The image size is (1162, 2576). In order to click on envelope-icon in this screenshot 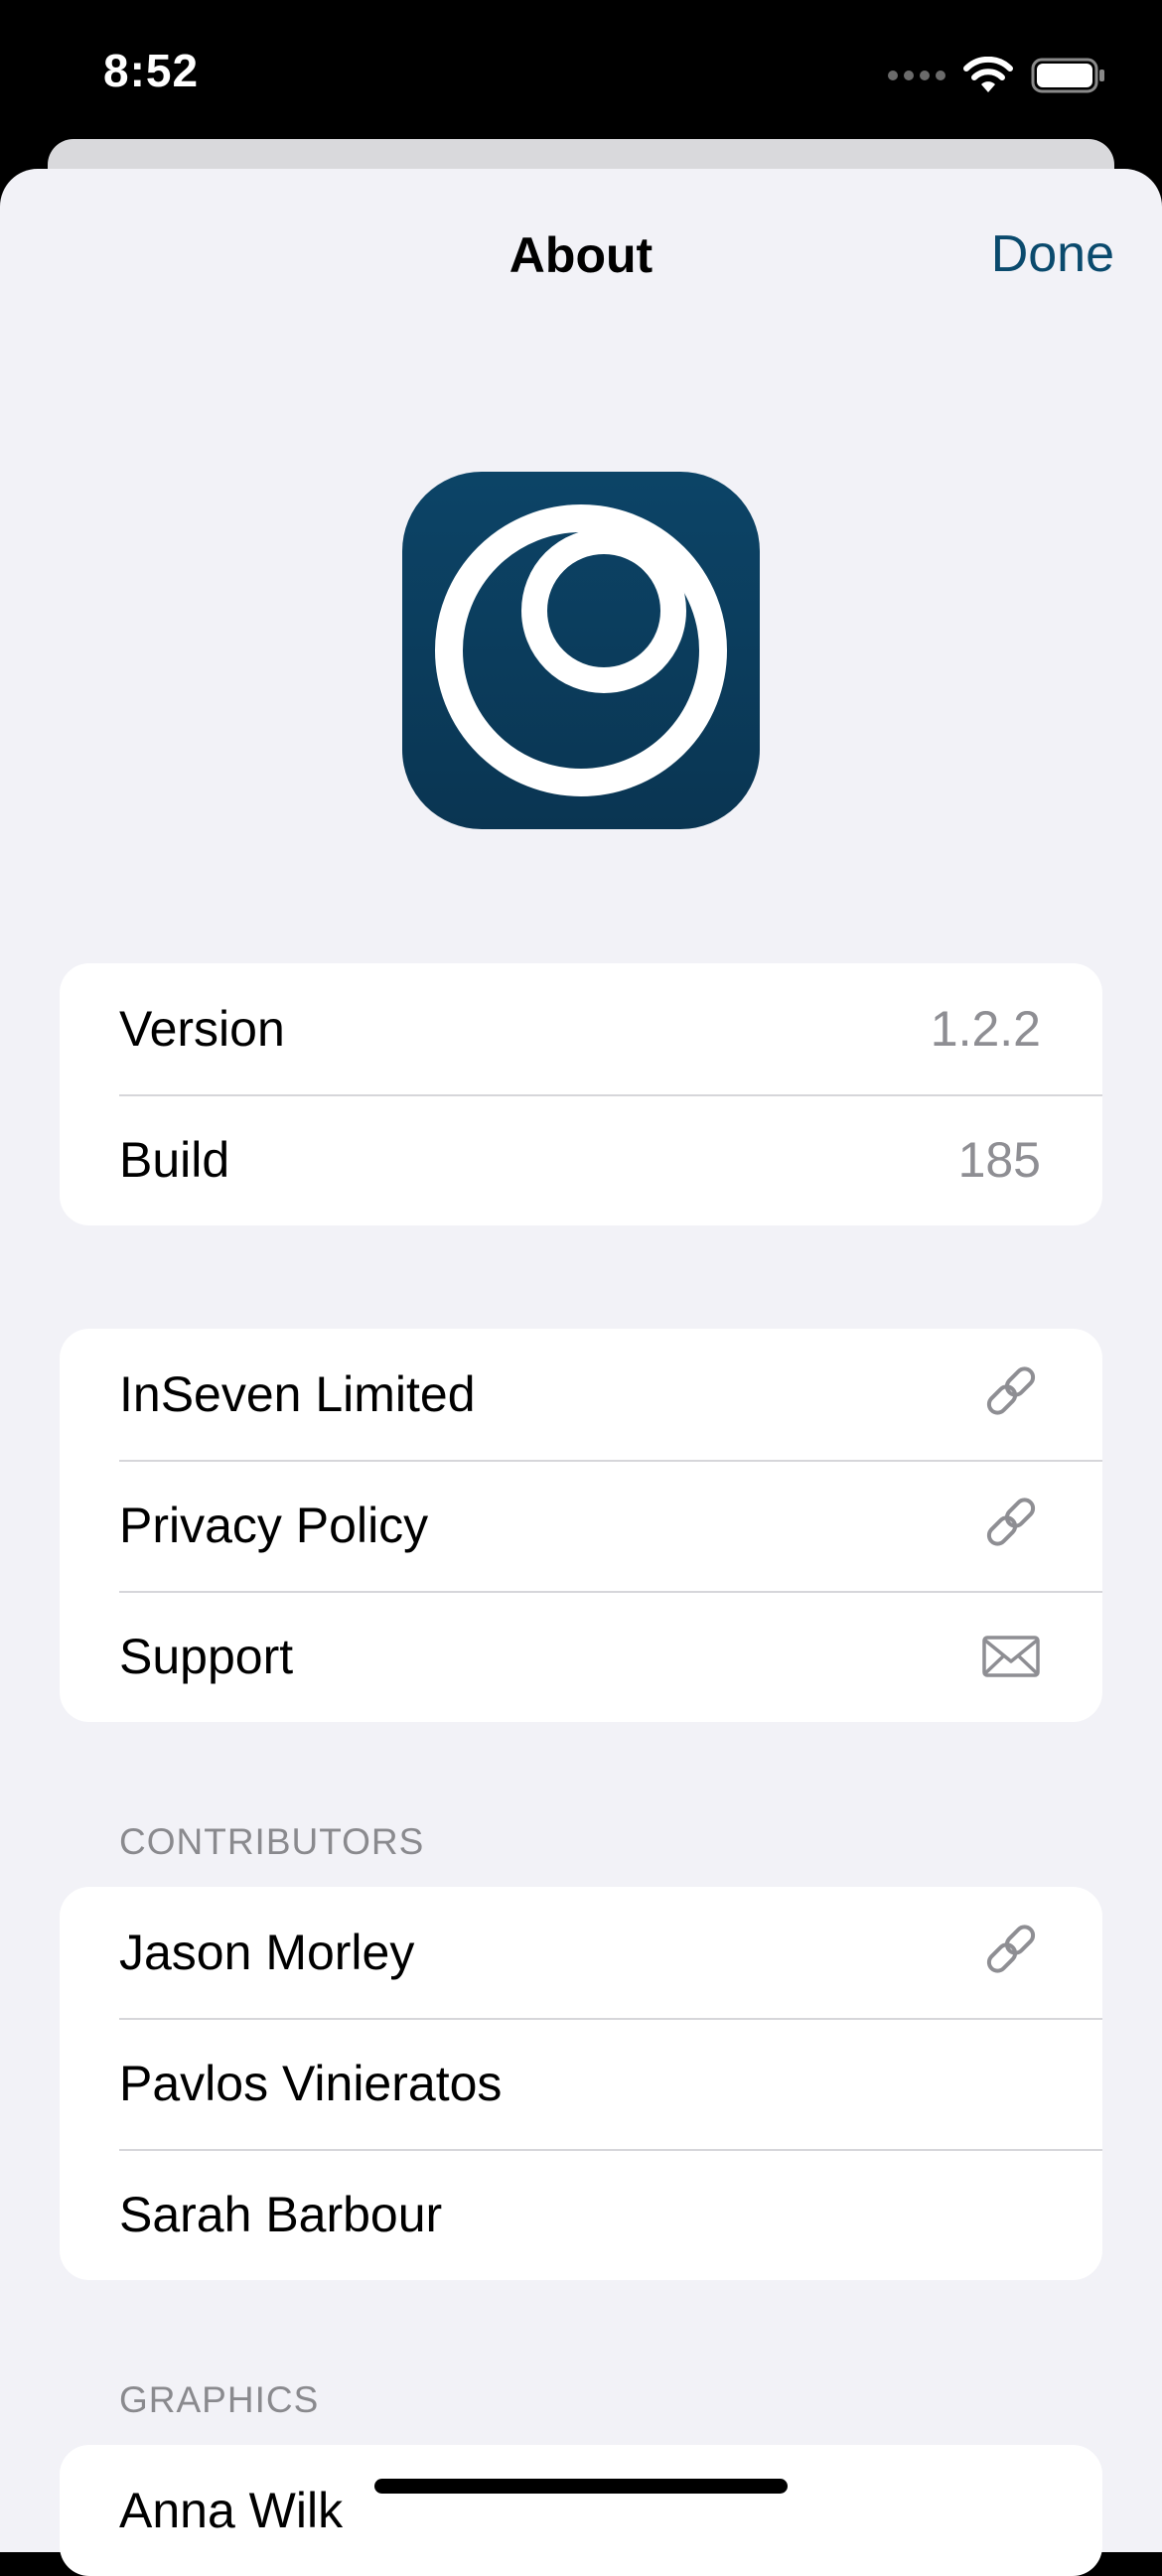, I will do `click(1011, 1656)`.